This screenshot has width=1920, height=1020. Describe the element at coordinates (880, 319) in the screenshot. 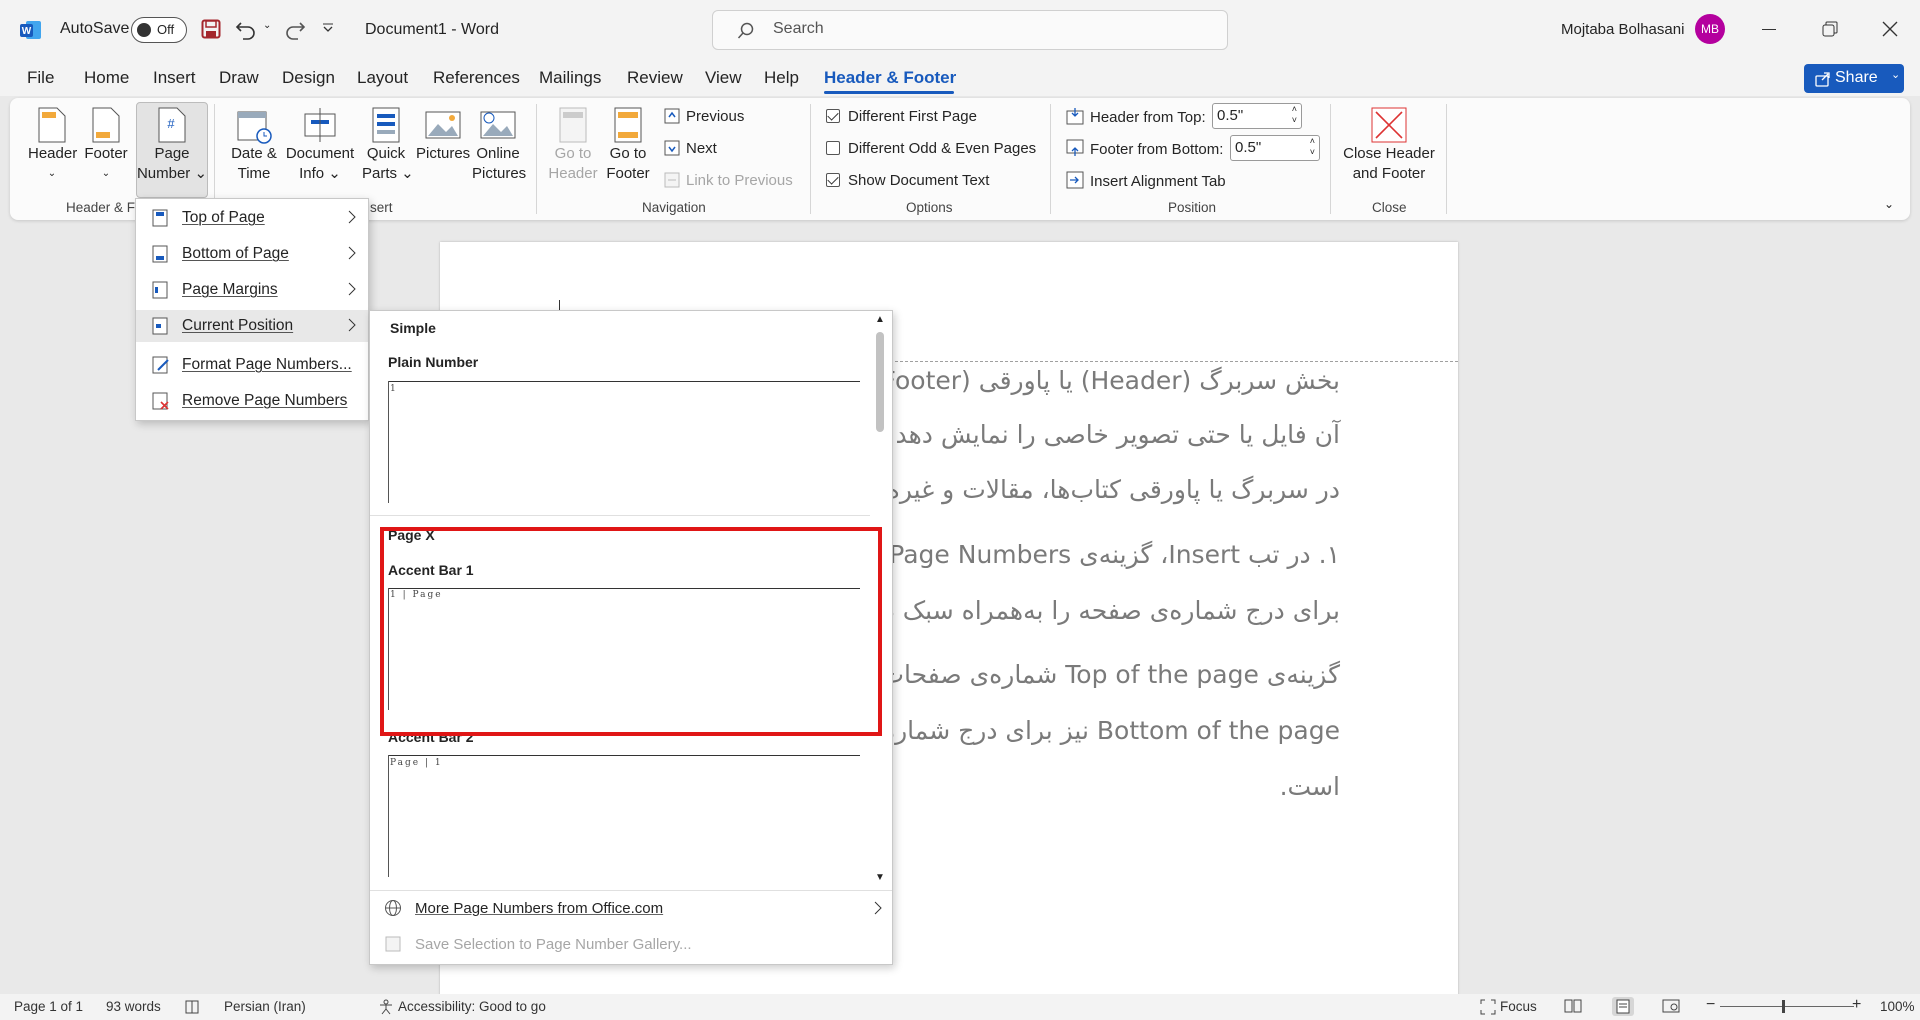

I see `scroll-up-icon: ▲` at that location.